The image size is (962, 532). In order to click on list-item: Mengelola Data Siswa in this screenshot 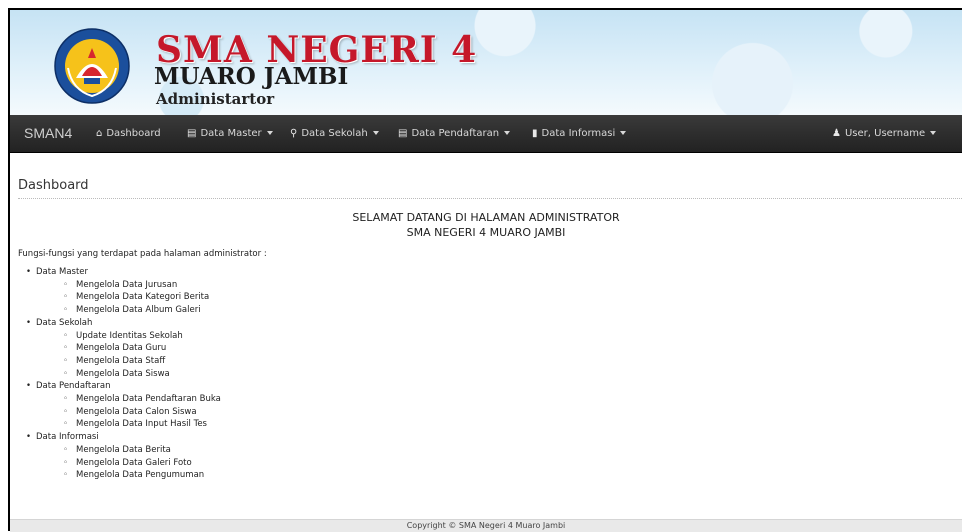, I will do `click(119, 374)`.